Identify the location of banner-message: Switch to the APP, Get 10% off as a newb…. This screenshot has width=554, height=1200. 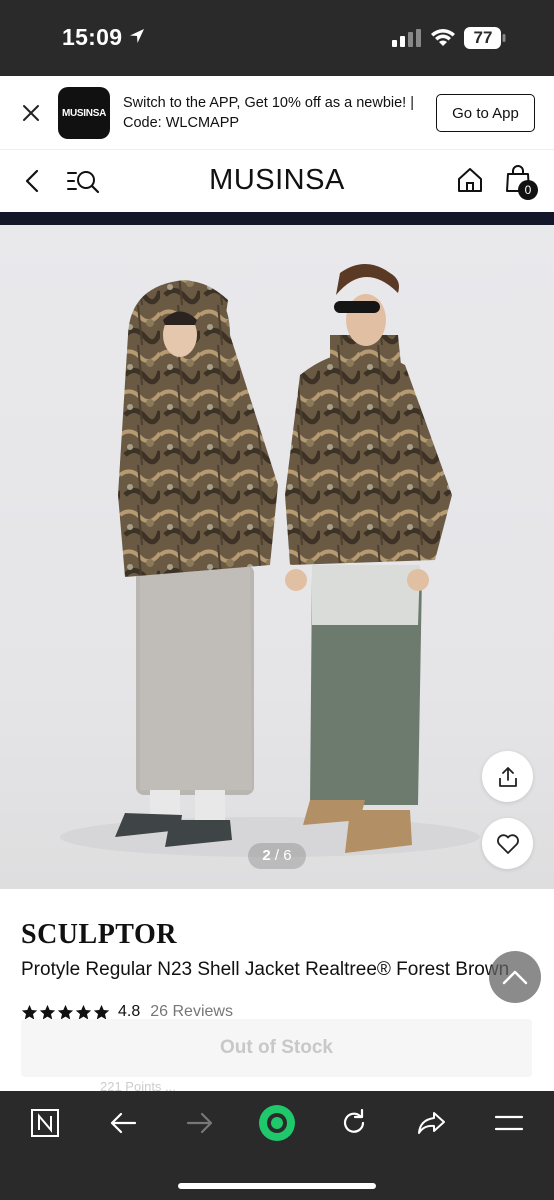
(268, 113).